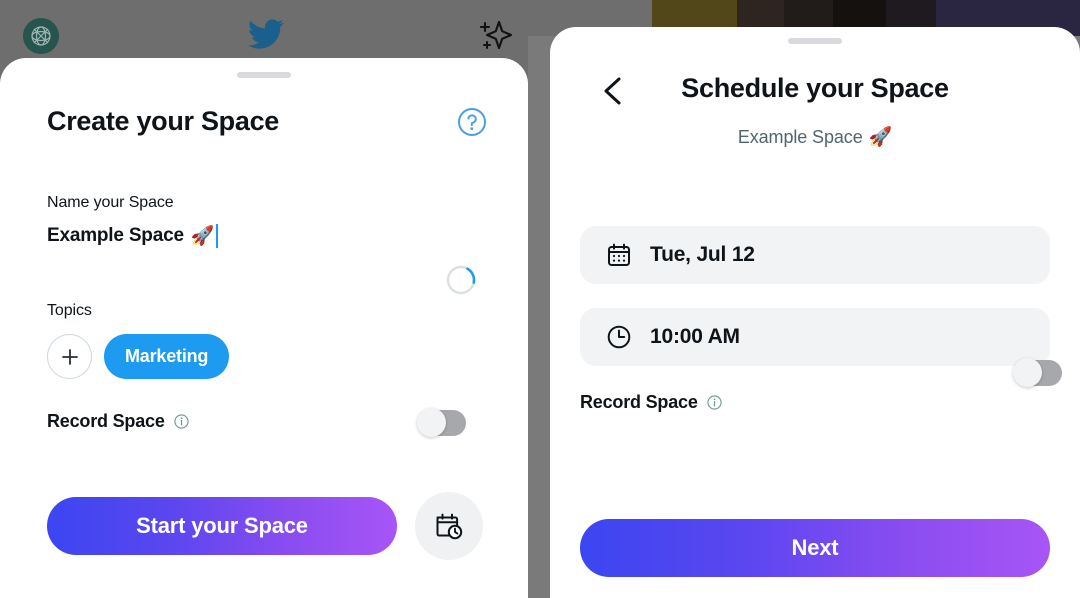  I want to click on page-title: Create your Space, so click(163, 121).